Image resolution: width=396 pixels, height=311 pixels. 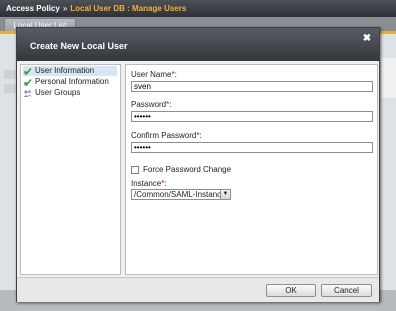 What do you see at coordinates (135, 170) in the screenshot?
I see `force-password-change-checkbox` at bounding box center [135, 170].